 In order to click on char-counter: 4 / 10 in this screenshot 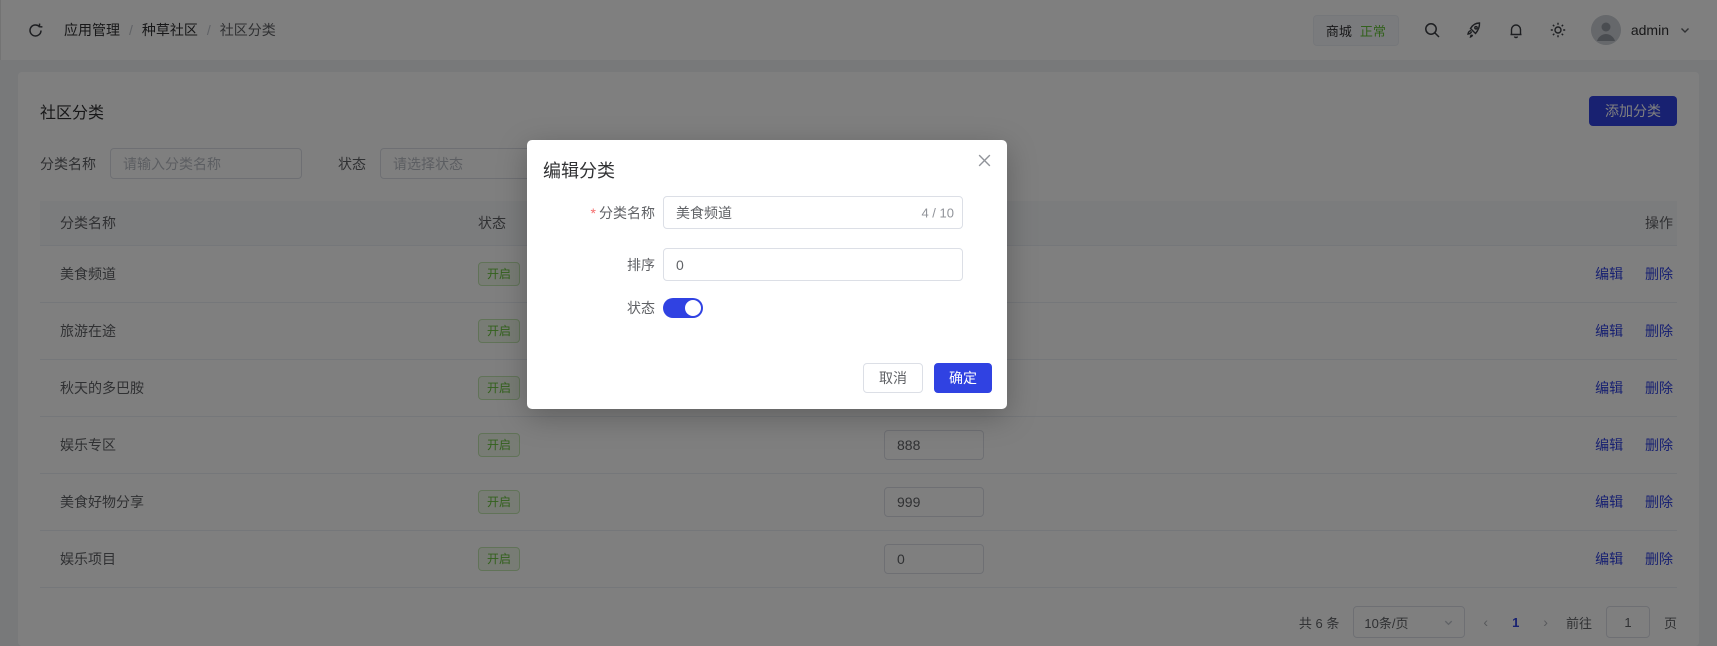, I will do `click(937, 212)`.